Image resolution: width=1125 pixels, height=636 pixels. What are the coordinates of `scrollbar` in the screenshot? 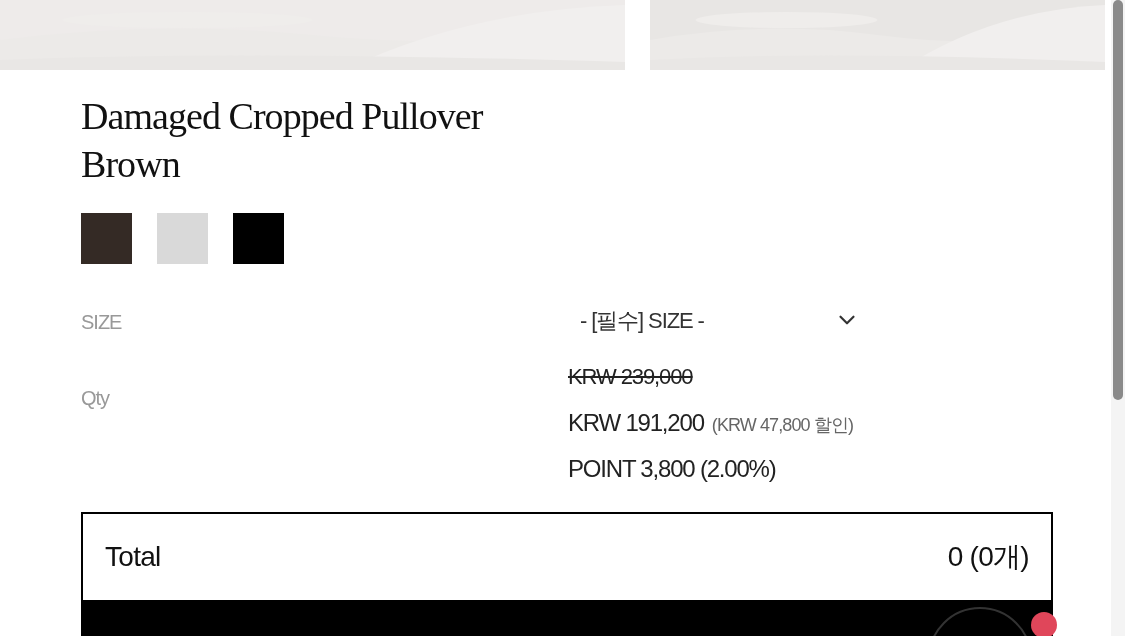 It's located at (1118, 318).